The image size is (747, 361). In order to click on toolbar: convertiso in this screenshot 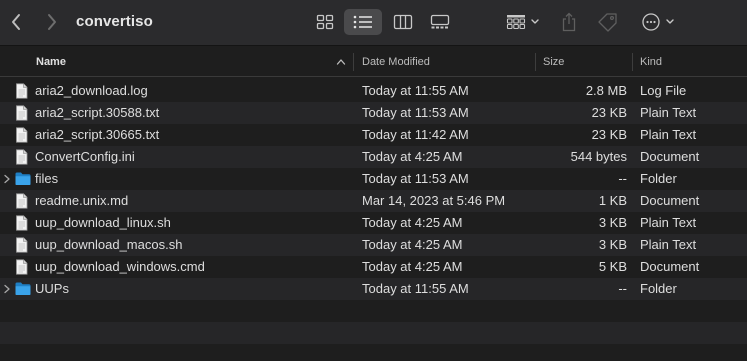, I will do `click(373, 23)`.